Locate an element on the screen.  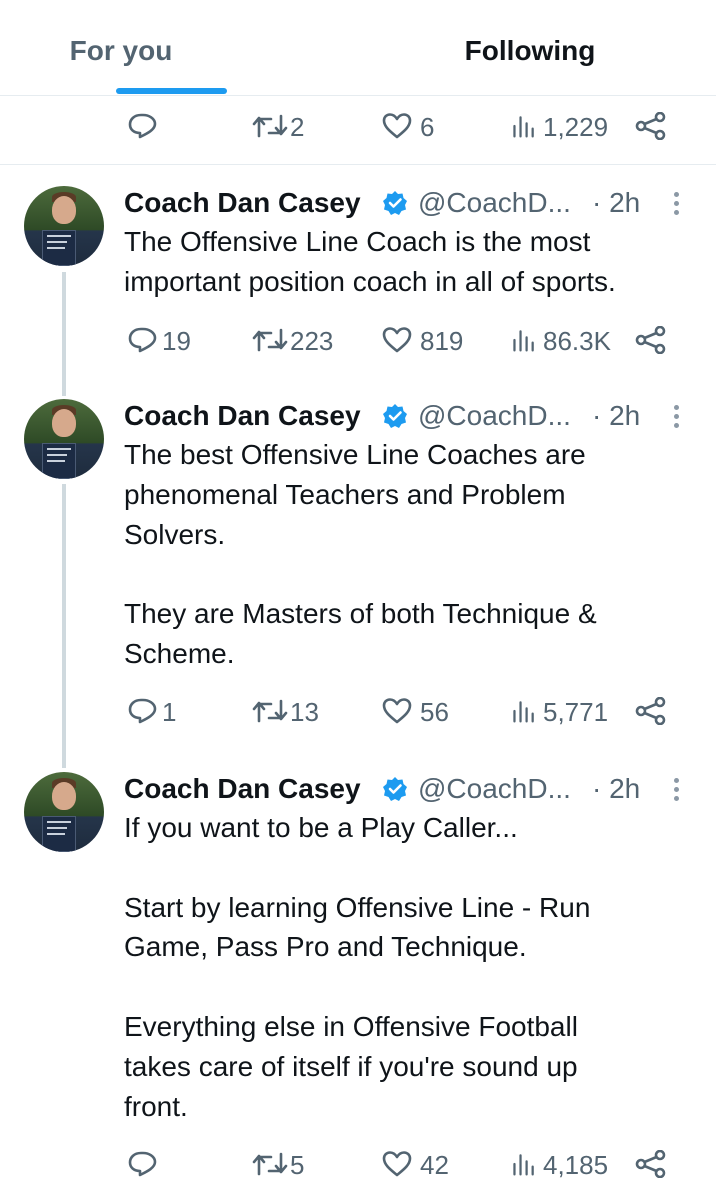
action-bar: 2 6 1,229 is located at coordinates (399, 126).